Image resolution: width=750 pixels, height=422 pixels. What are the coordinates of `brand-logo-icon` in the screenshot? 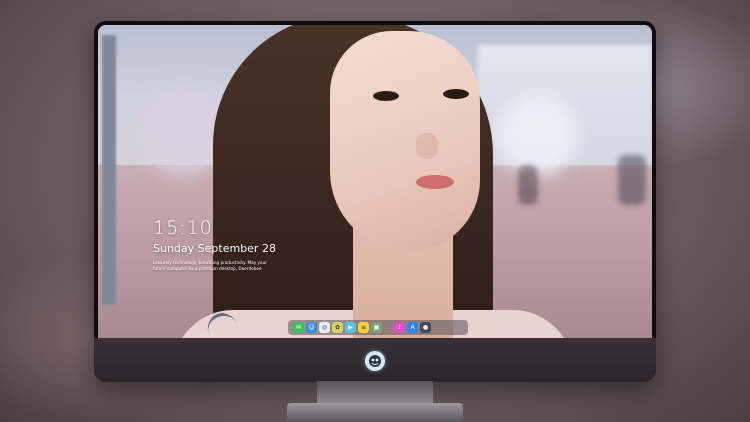 It's located at (375, 361).